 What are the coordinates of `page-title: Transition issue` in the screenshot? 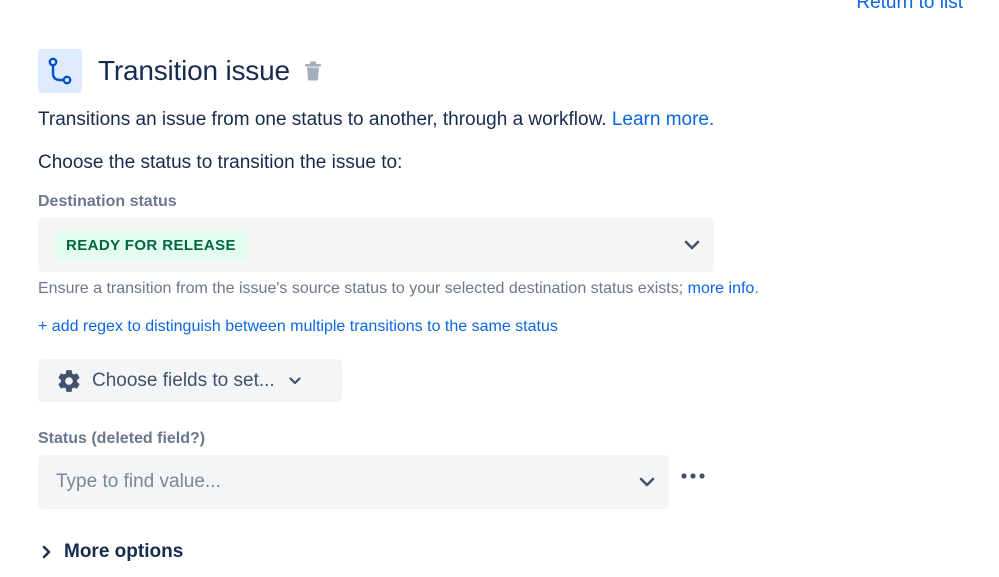 It's located at (194, 70).